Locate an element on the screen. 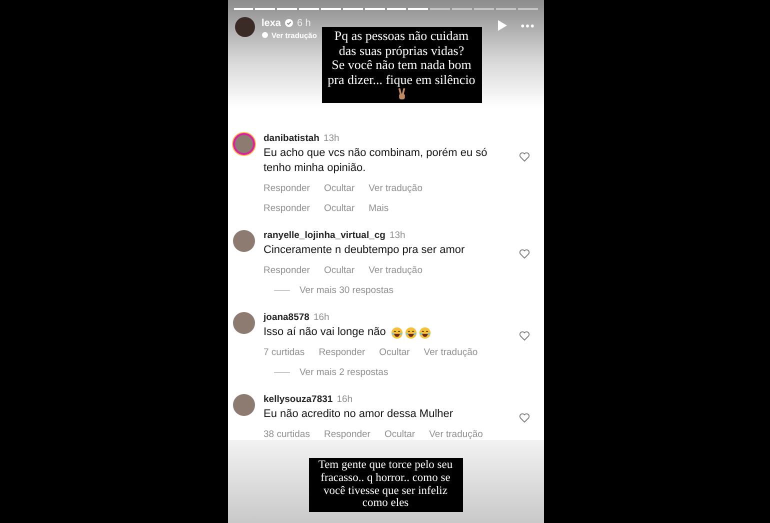  caption-line: das suas próprias vidas? is located at coordinates (401, 51).